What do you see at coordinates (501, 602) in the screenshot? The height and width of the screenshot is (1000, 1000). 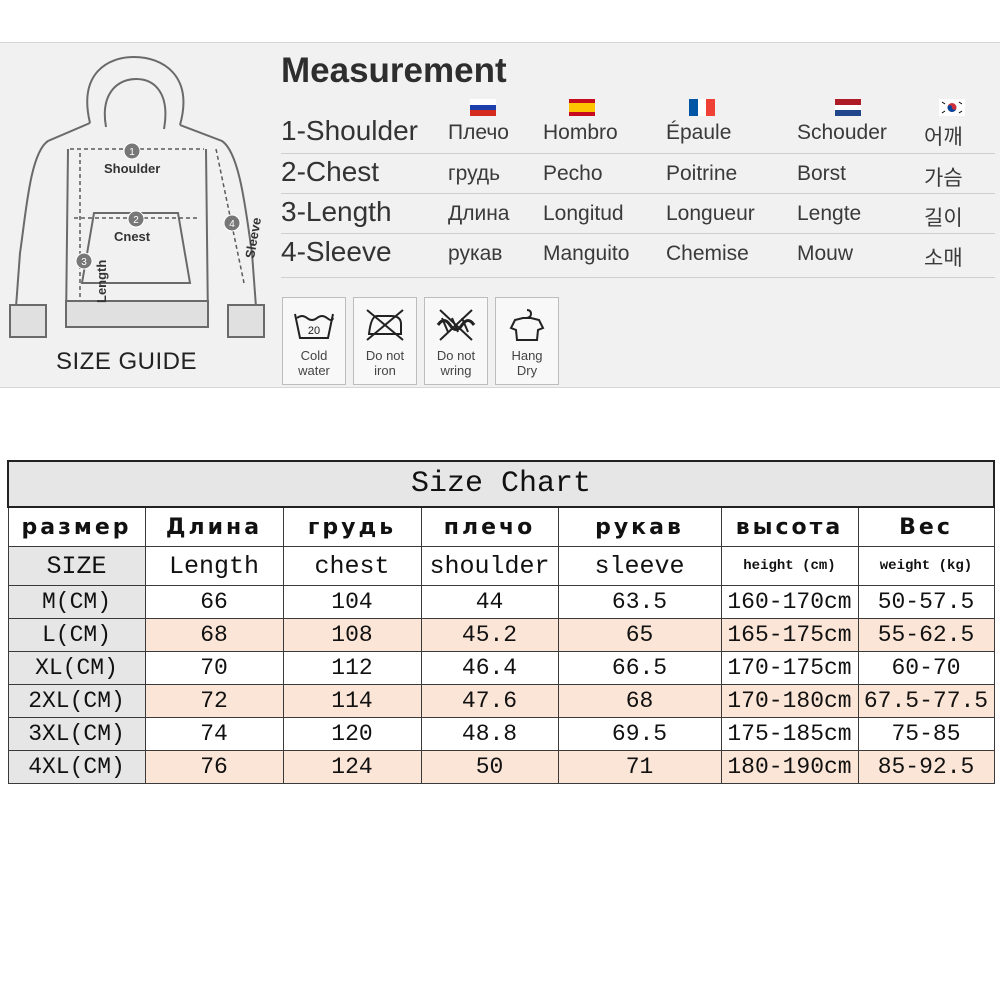 I see `table-row: M(CM) 66 104 44 63.5 160-170cm 50-57.5` at bounding box center [501, 602].